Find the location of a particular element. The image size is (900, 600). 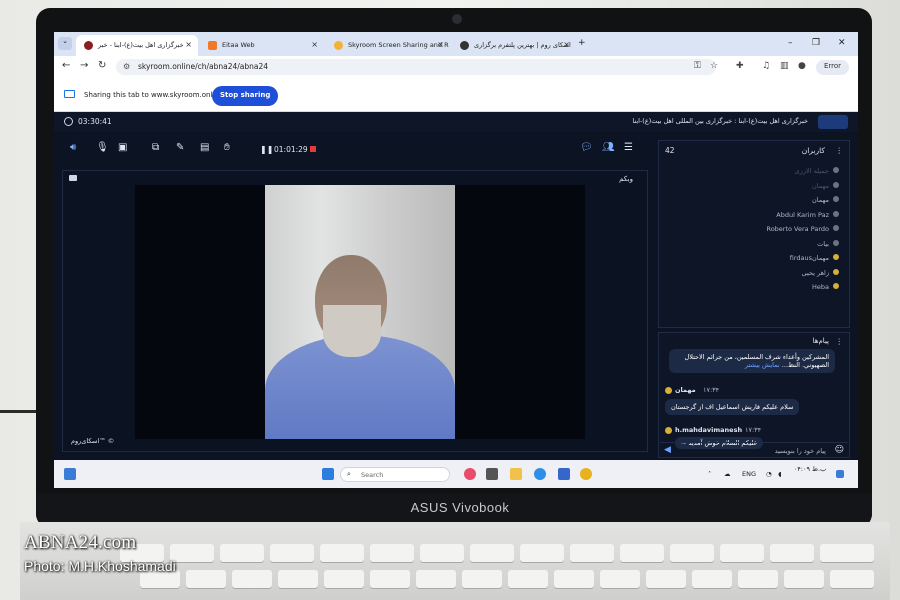

screen-share-icon is located at coordinates (69, 94).